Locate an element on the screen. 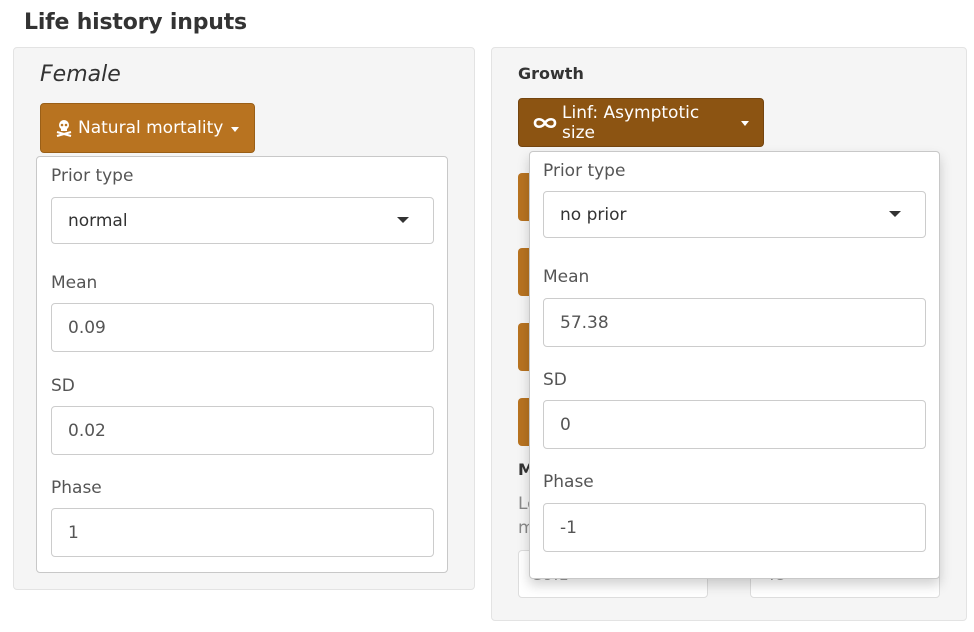 The height and width of the screenshot is (632, 974). skull-crossbones-icon is located at coordinates (64, 128).